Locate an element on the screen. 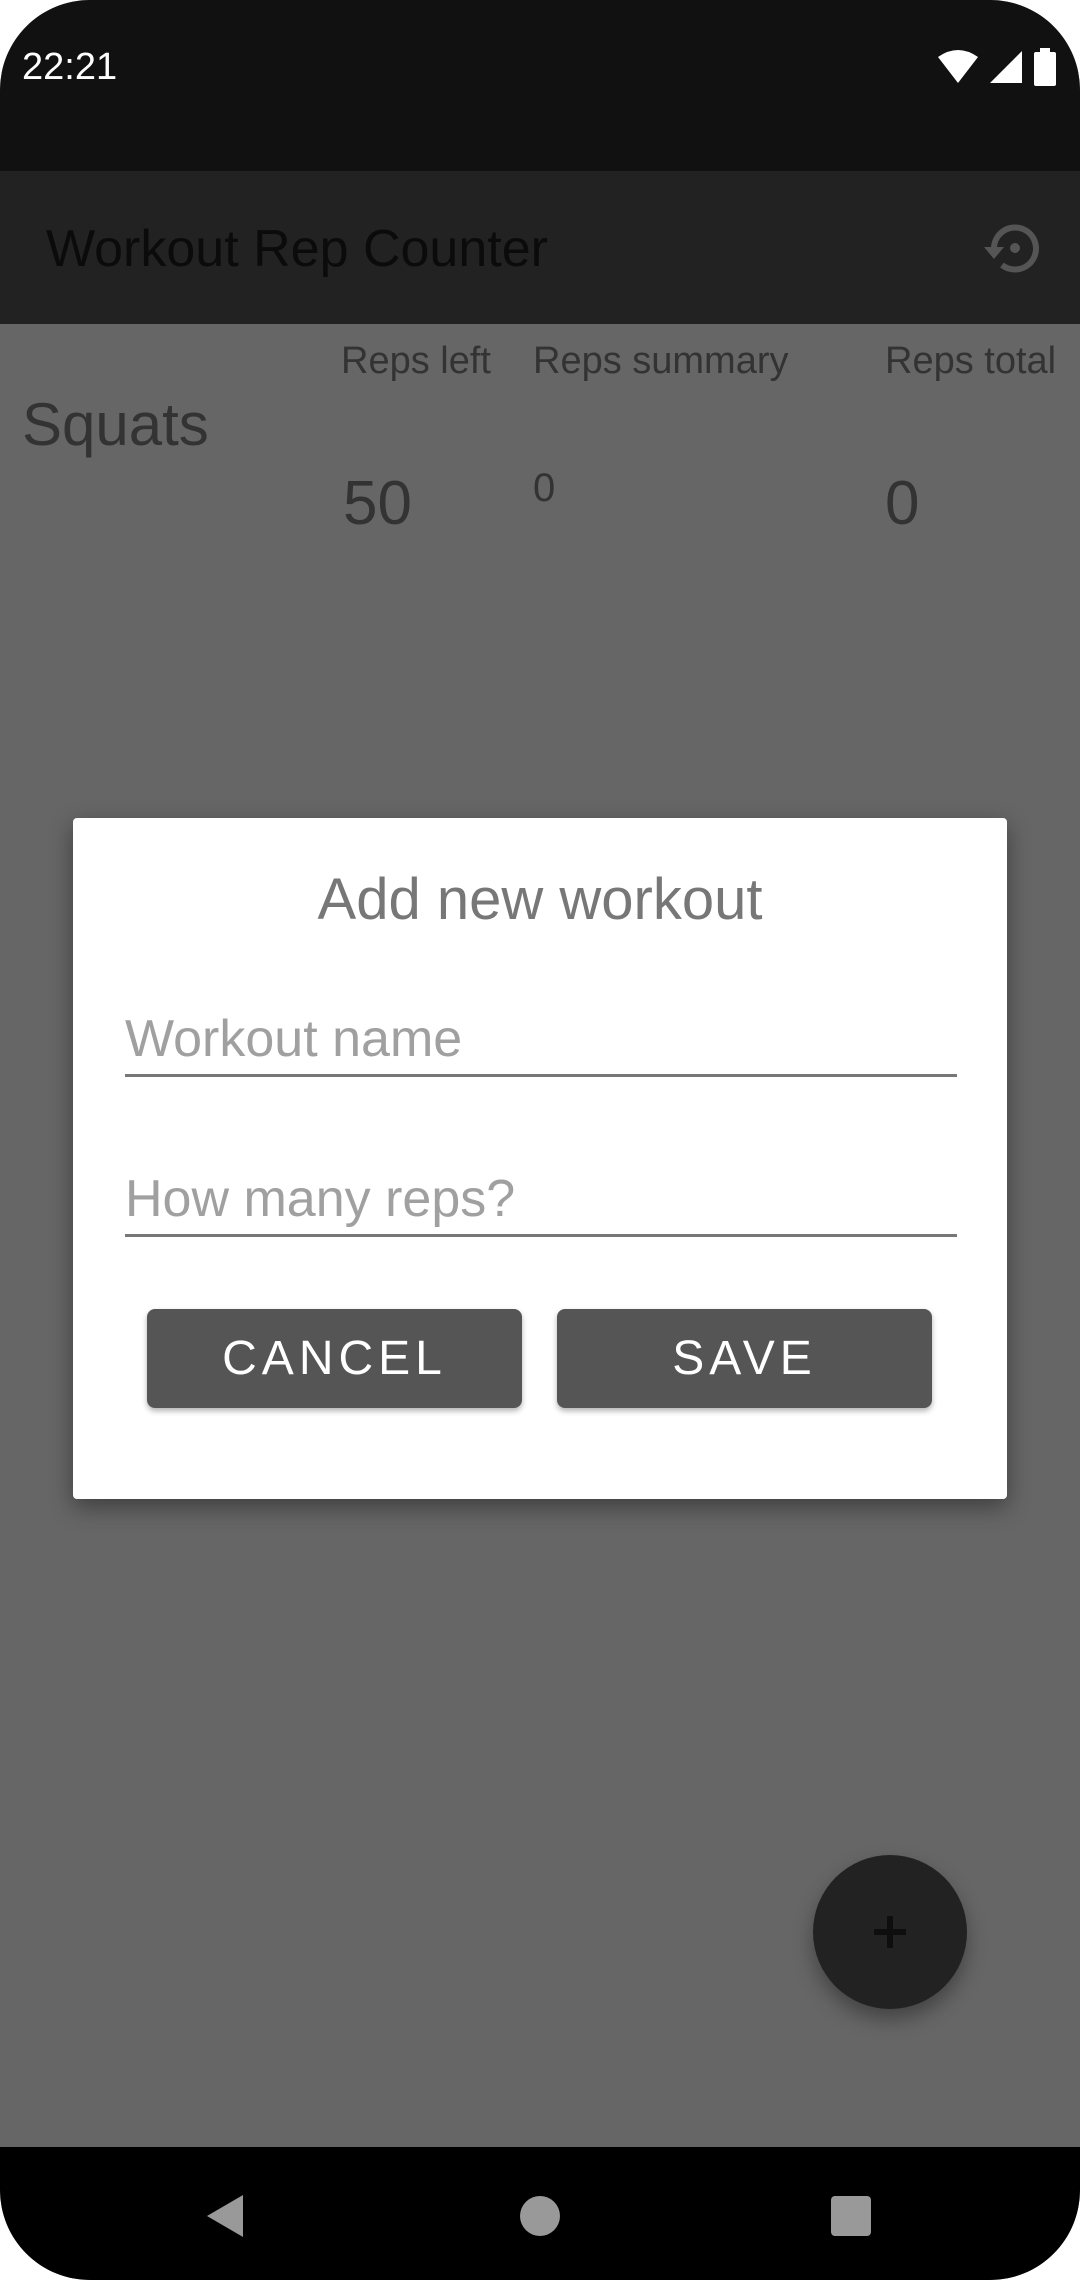  status-icons is located at coordinates (997, 67).